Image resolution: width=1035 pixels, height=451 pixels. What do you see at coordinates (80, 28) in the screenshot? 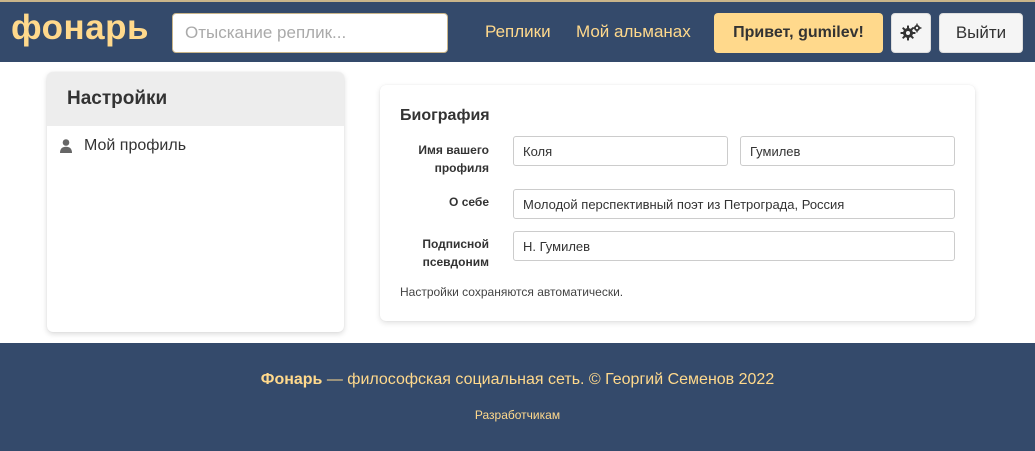
I see `logo: фонарь` at bounding box center [80, 28].